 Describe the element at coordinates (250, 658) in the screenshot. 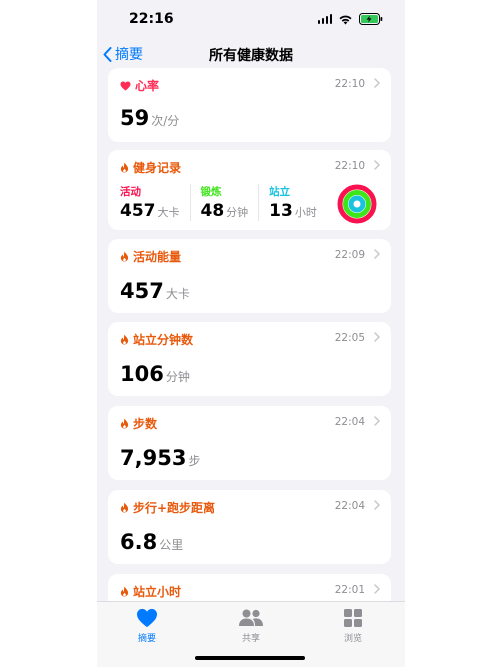

I see `home-indicator` at that location.